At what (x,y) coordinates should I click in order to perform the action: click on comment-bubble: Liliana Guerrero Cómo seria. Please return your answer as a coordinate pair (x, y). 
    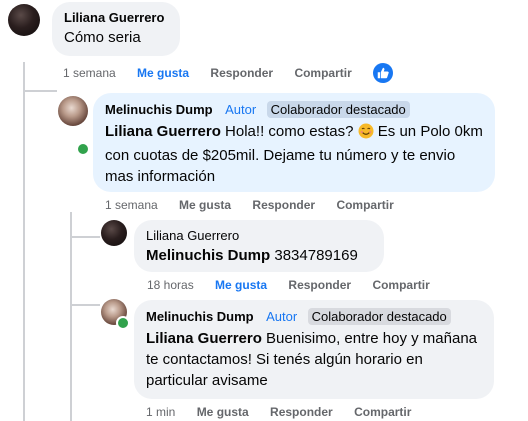
    Looking at the image, I should click on (116, 29).